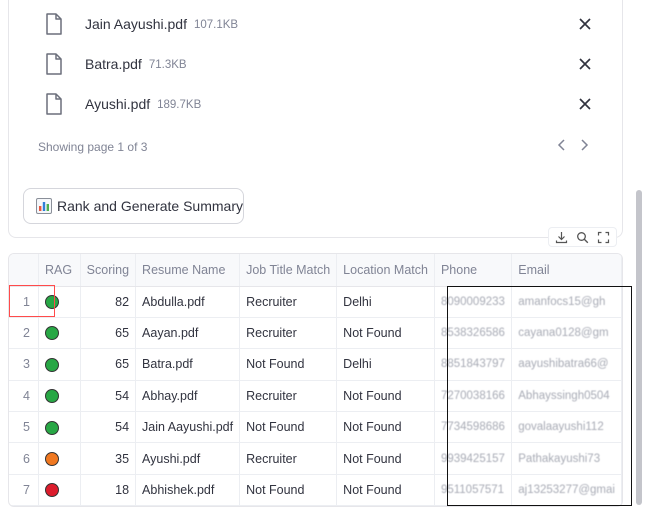  I want to click on column-header: Email, so click(566, 270).